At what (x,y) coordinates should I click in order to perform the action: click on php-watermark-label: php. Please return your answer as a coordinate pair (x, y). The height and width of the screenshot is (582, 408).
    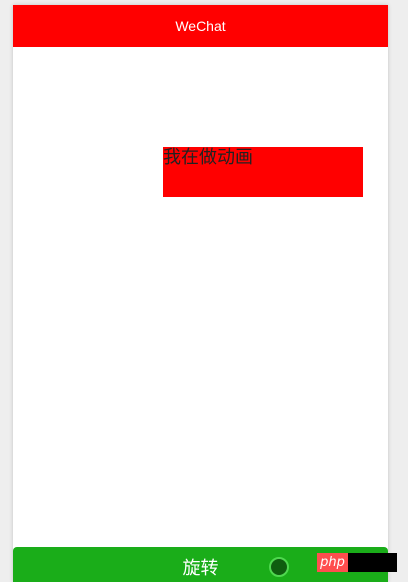
    Looking at the image, I should click on (332, 562).